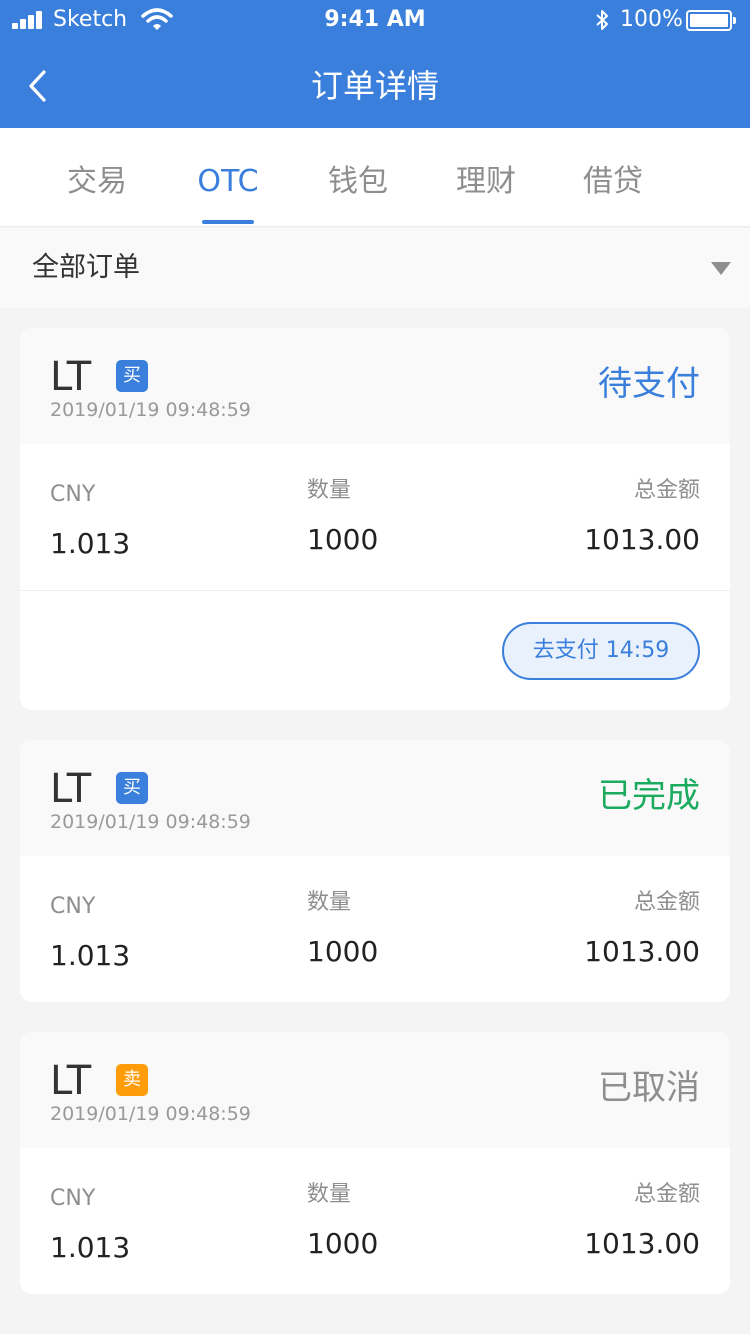 This screenshot has width=750, height=1334. I want to click on order-filter: 全部订单, so click(375, 268).